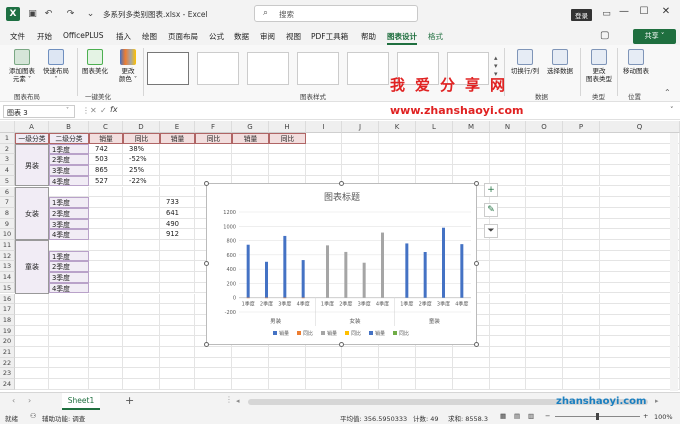 Image resolution: width=680 pixels, height=424 pixels. Describe the element at coordinates (508, 127) in the screenshot. I see `column-header-n: N` at that location.